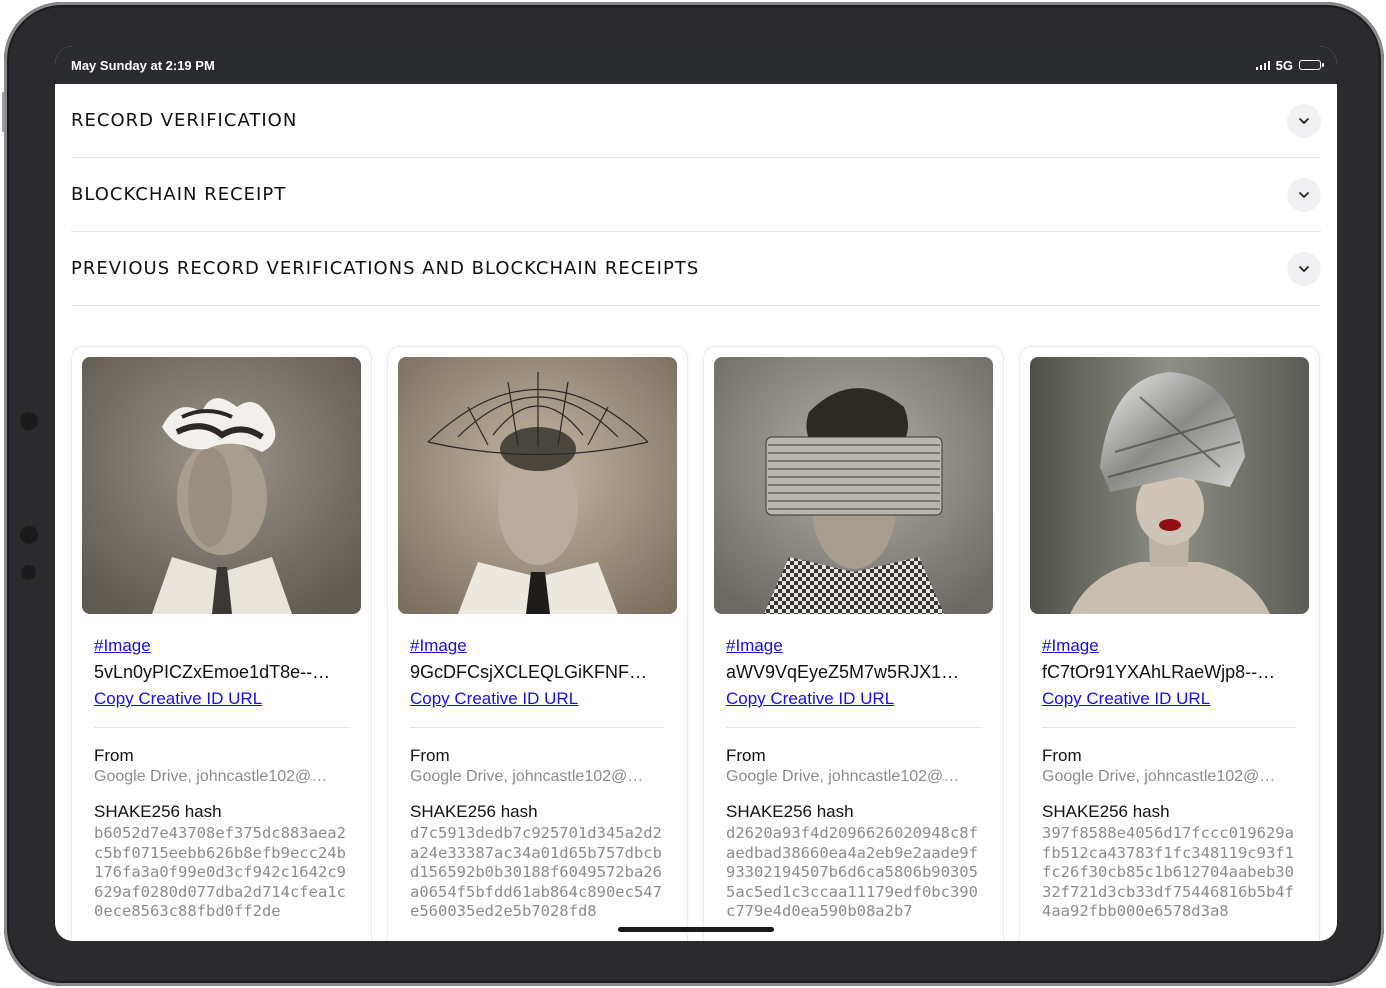  I want to click on accordion-blockchain-receipt: BLOCKCHAIN RECEIPT, so click(696, 195).